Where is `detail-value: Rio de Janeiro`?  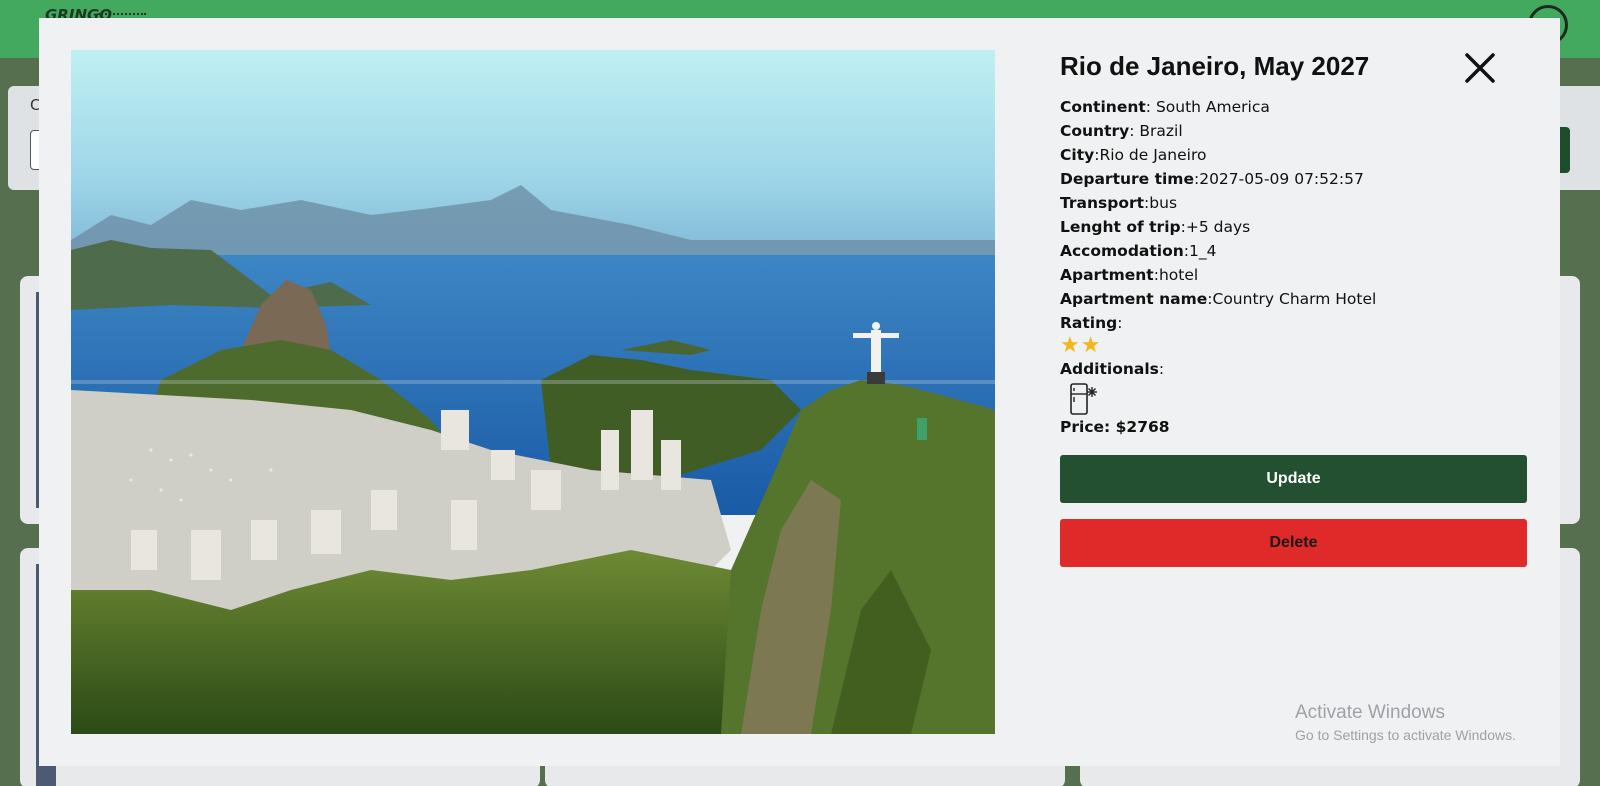 detail-value: Rio de Janeiro is located at coordinates (1153, 155).